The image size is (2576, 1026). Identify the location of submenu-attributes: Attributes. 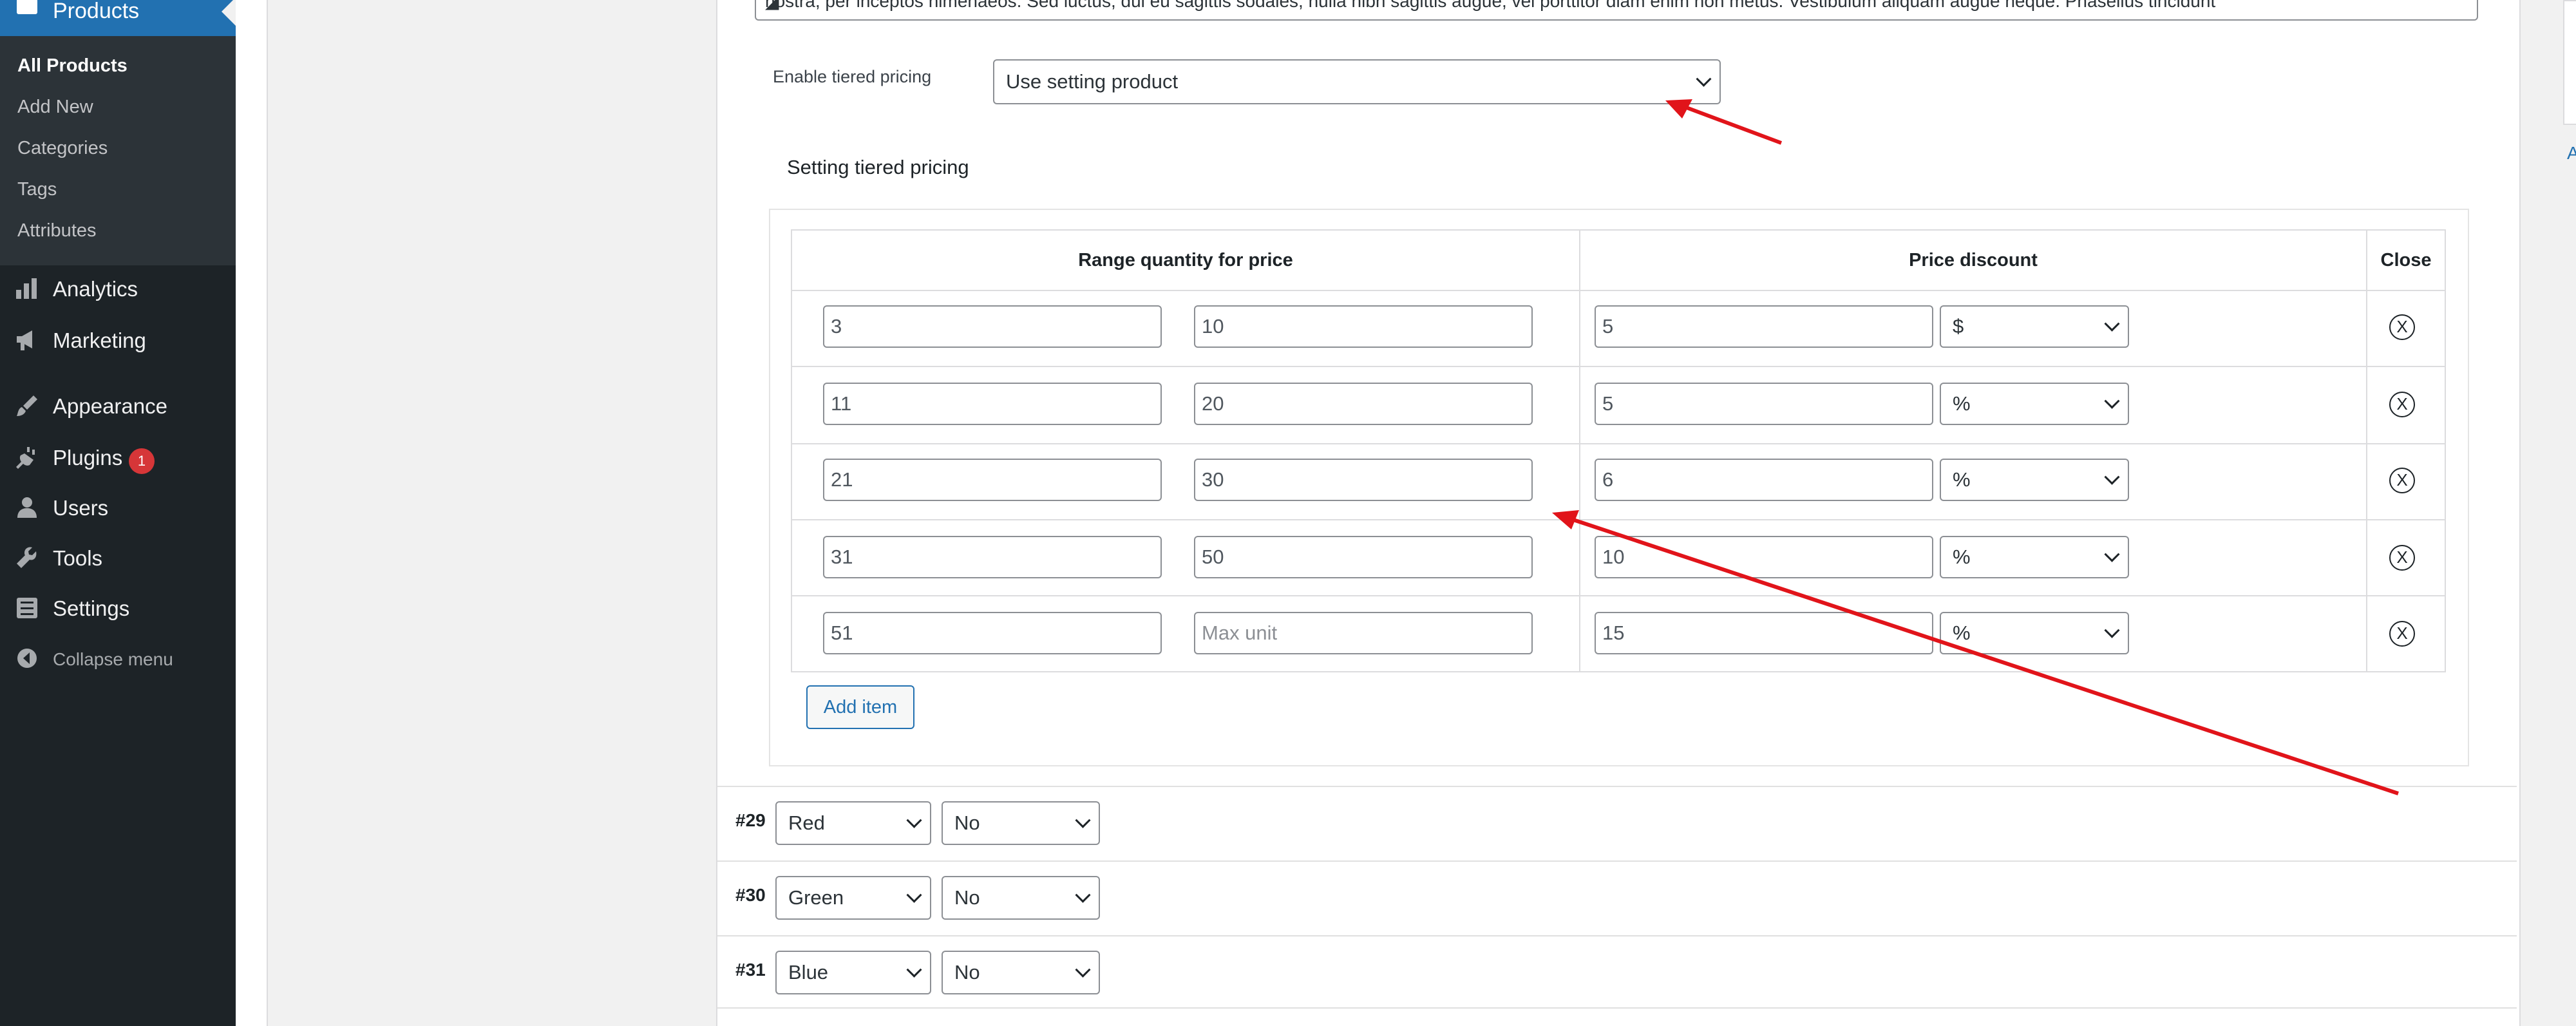
(57, 231).